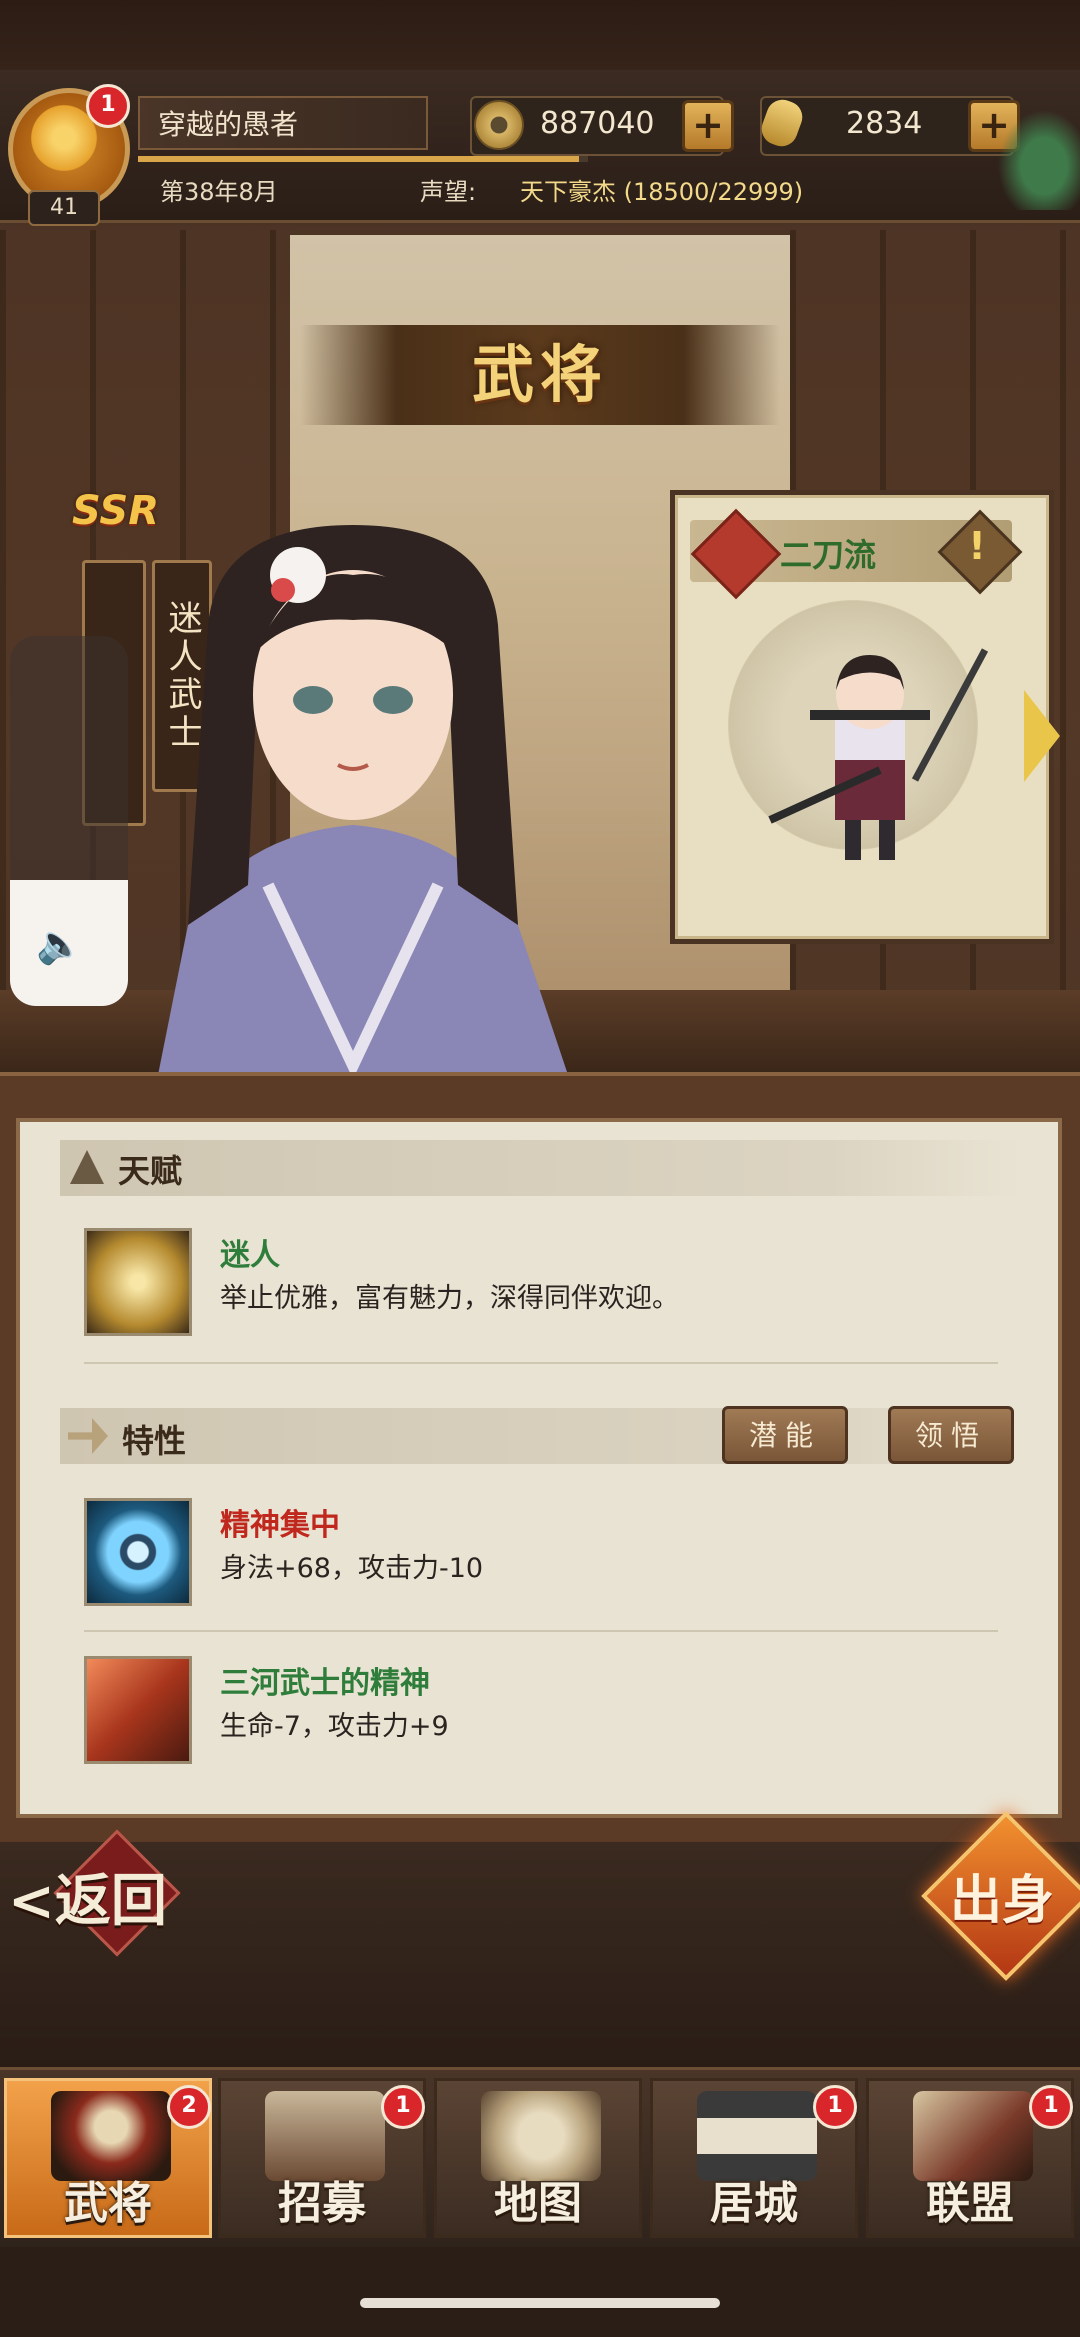 The width and height of the screenshot is (1080, 2337). I want to click on tab-generals: 武将 2, so click(108, 2158).